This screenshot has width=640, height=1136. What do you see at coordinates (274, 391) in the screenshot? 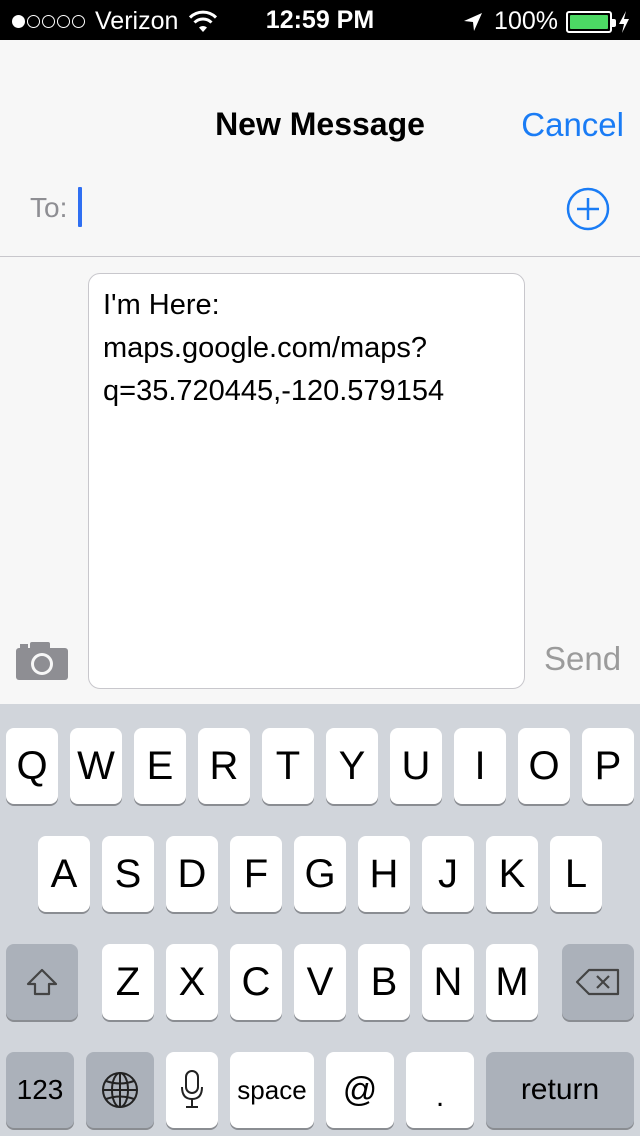
I see `message-line: q=35.720445,-120.579154` at bounding box center [274, 391].